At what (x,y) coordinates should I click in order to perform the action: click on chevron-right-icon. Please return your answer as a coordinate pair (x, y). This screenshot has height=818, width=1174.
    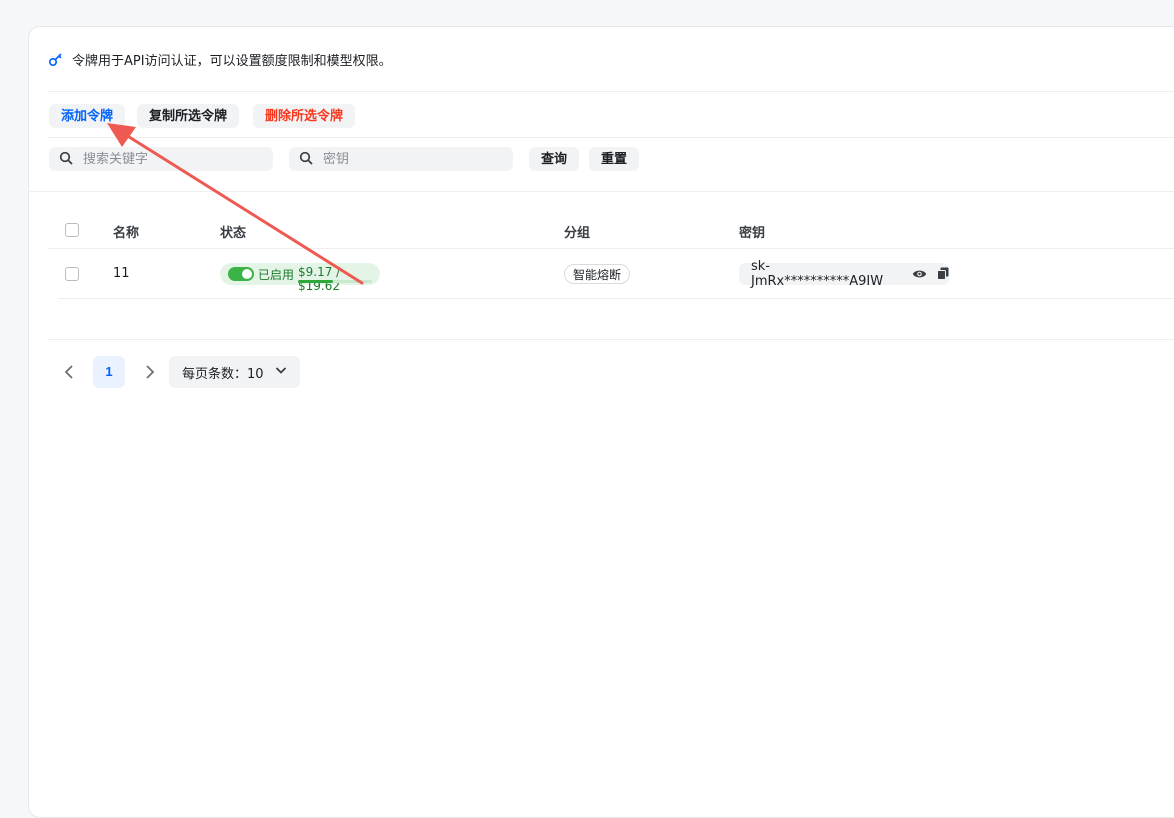
    Looking at the image, I should click on (149, 372).